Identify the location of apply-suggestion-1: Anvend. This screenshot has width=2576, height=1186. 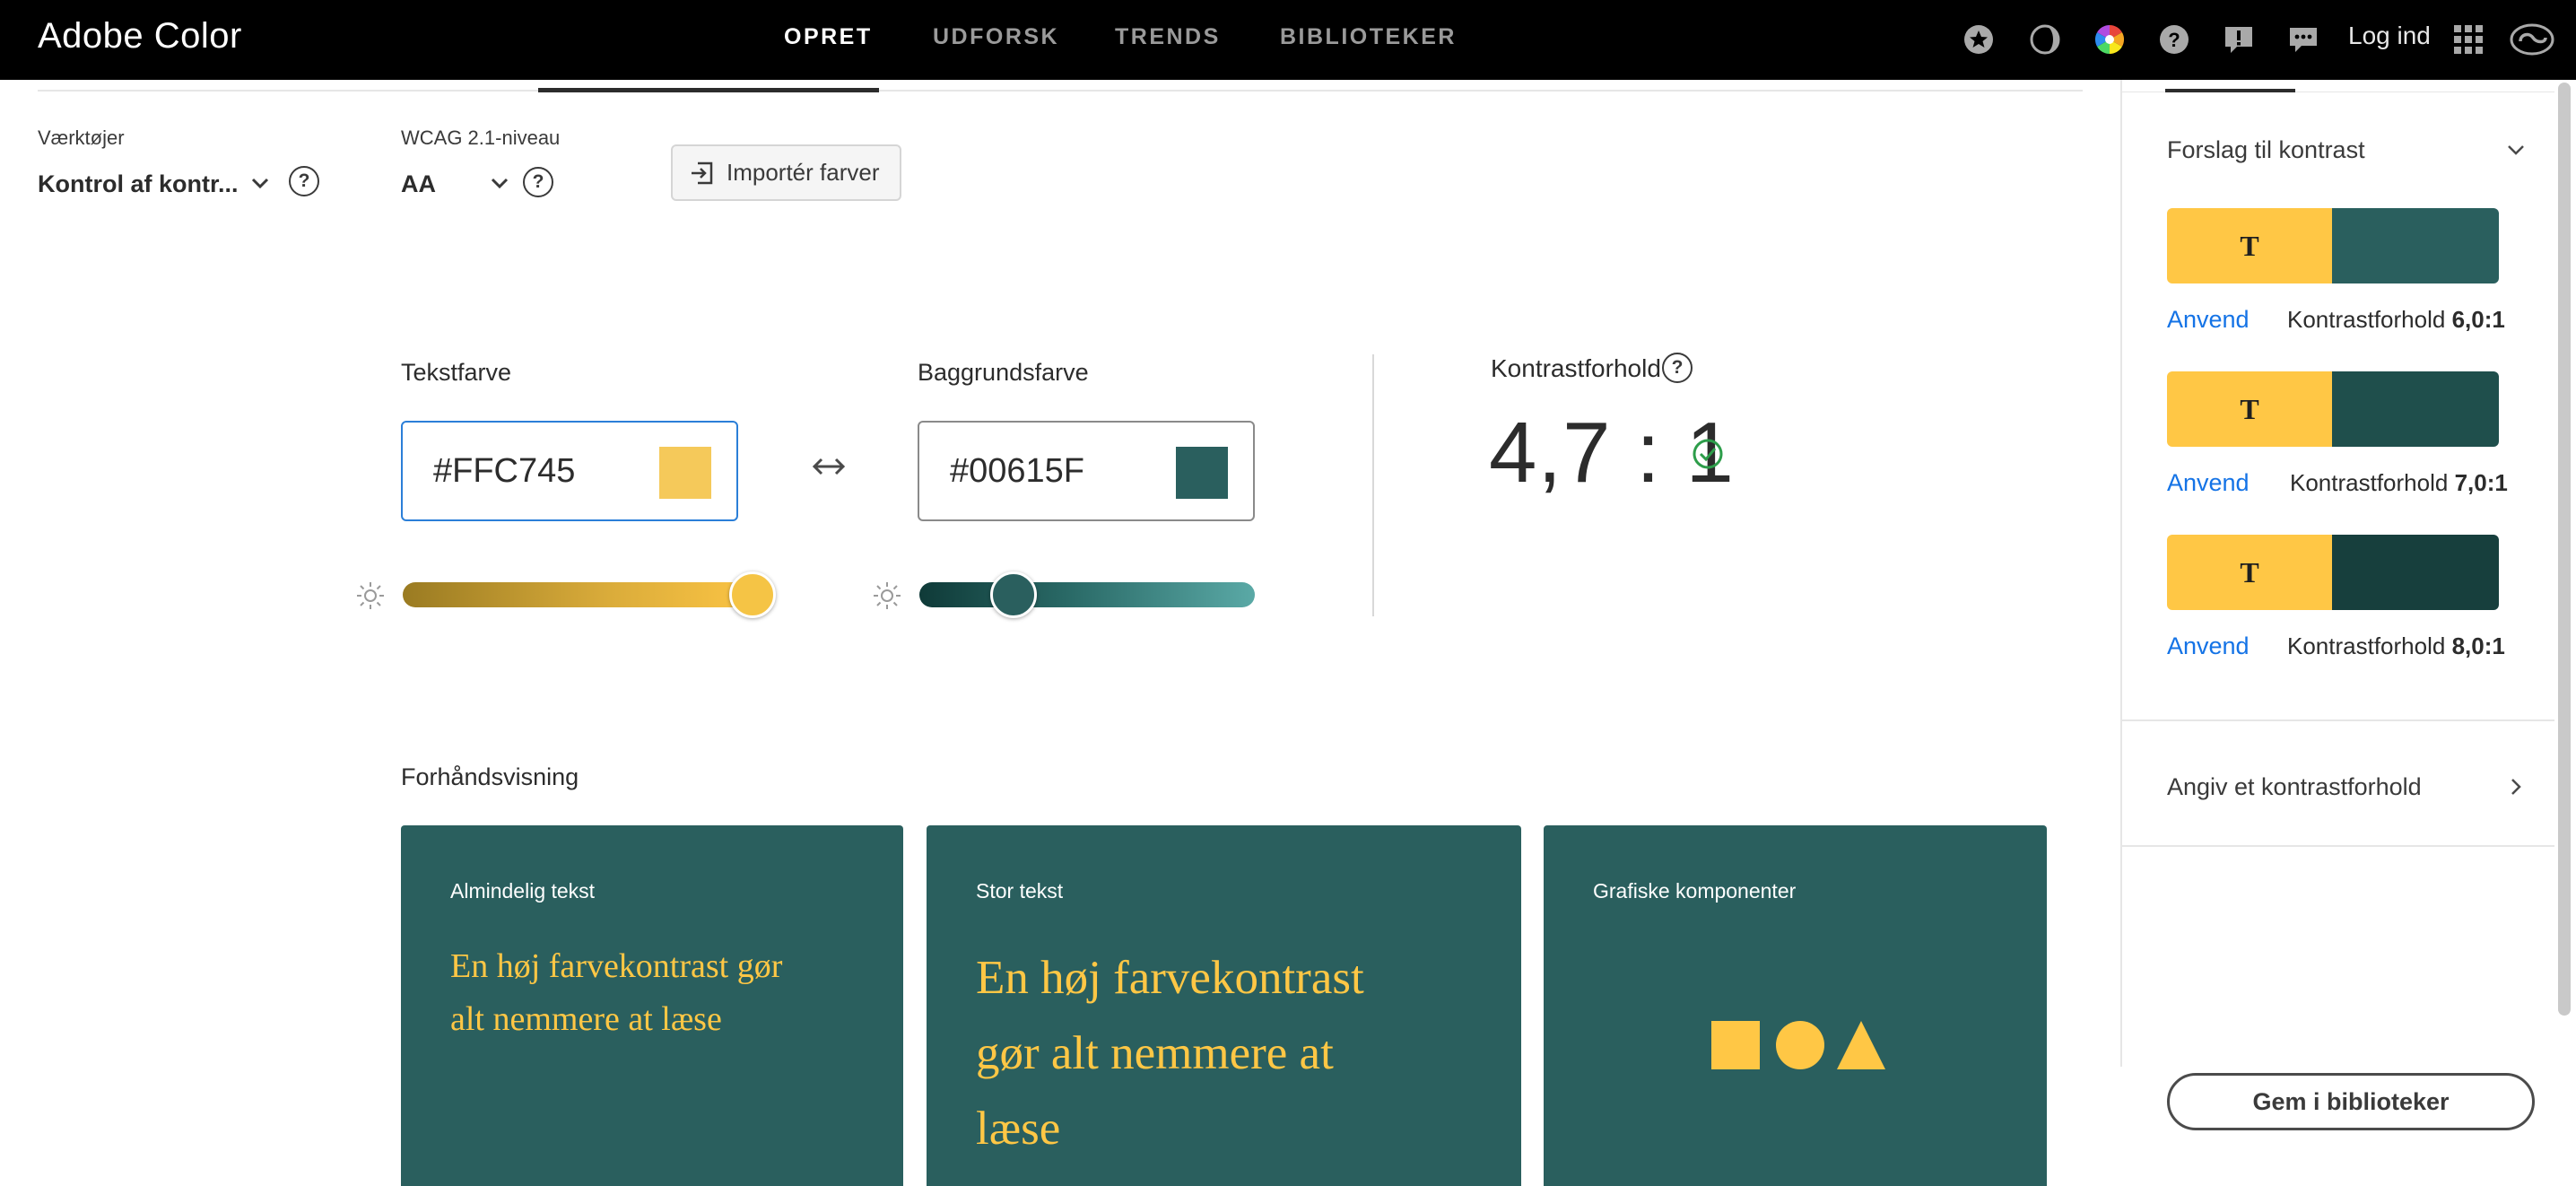
(2208, 320).